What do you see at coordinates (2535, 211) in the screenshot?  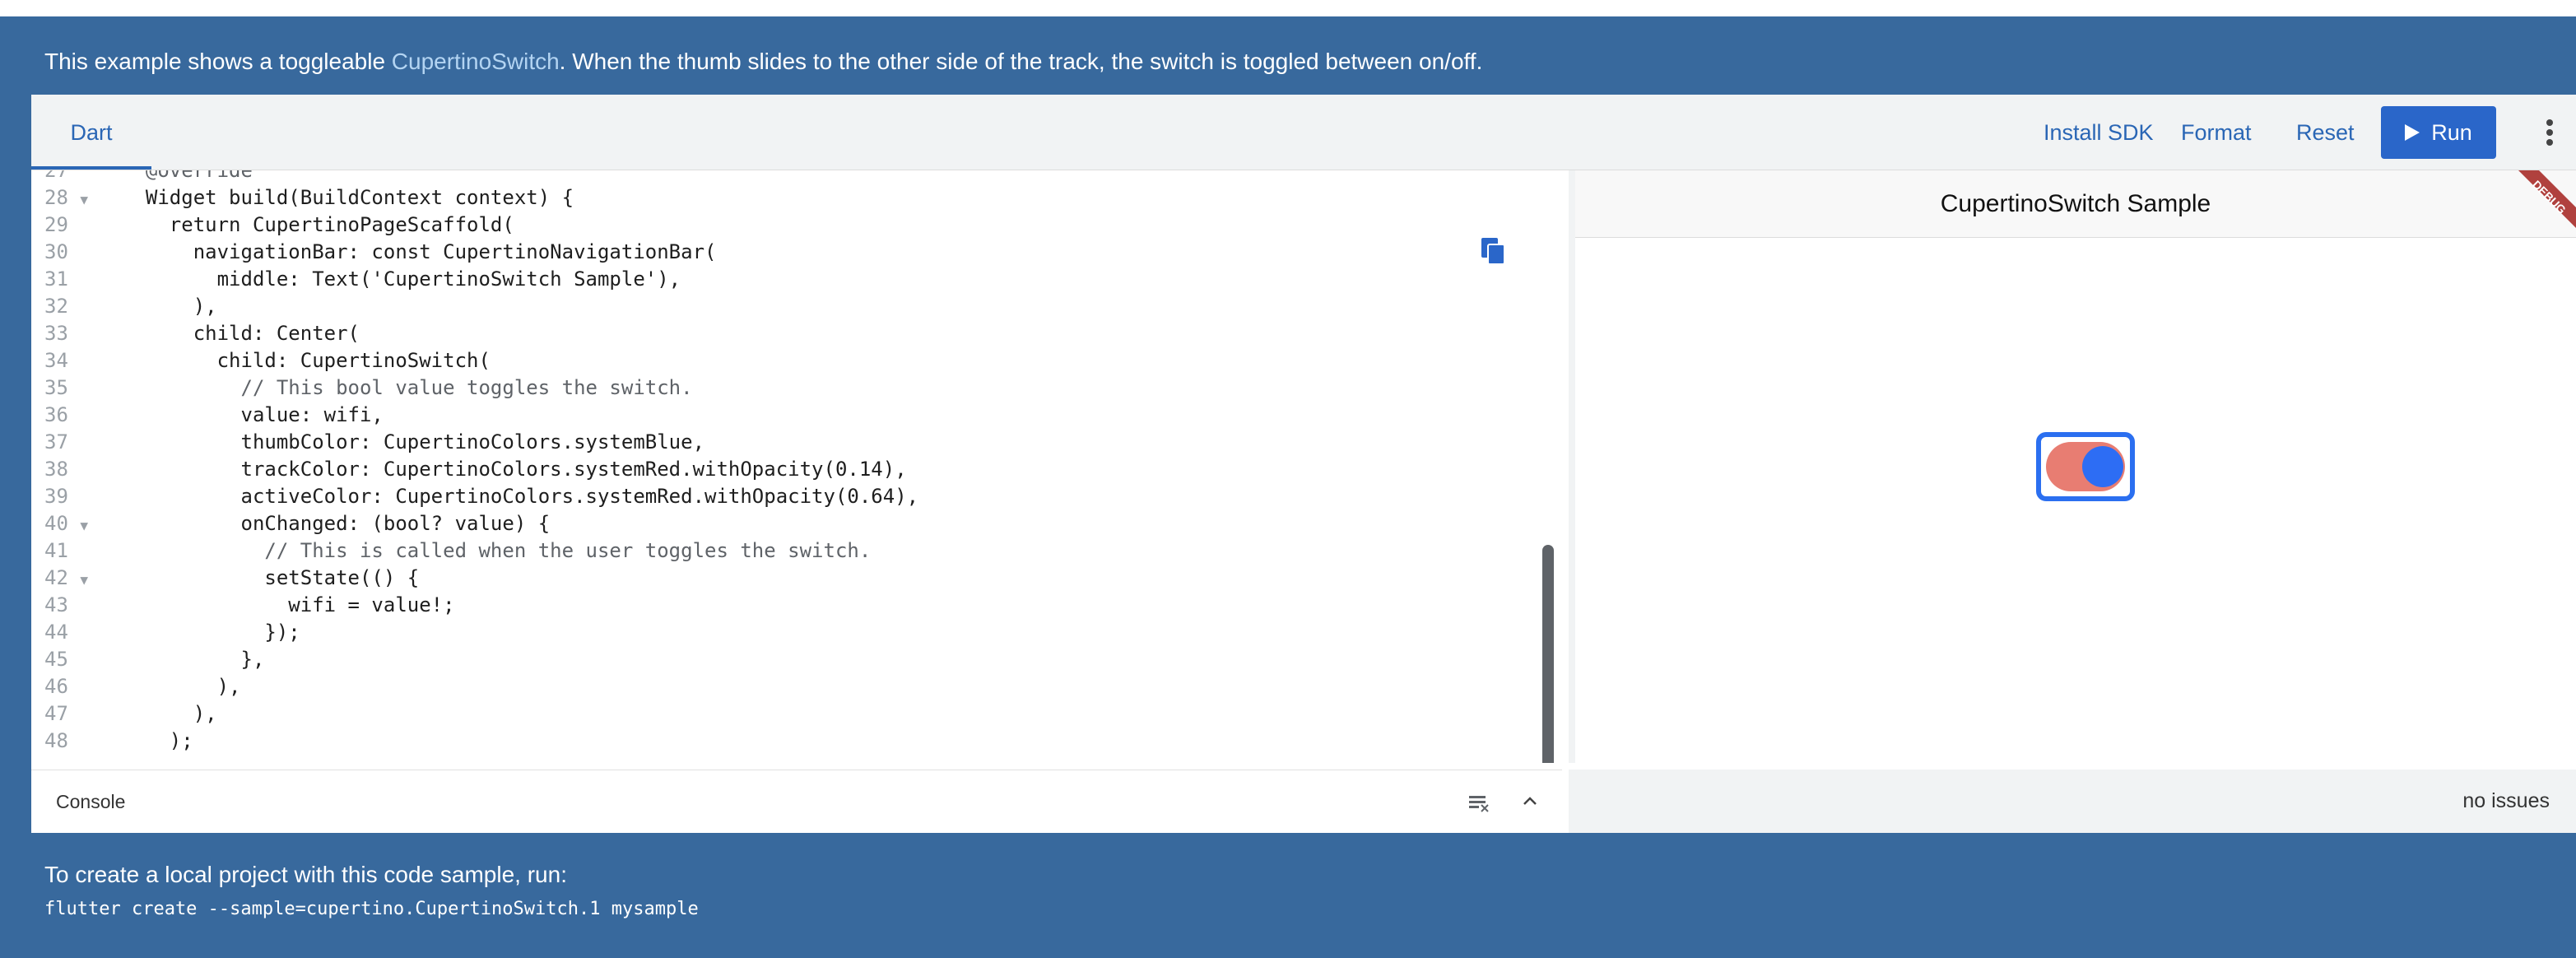 I see `debug-banner: DEBUG` at bounding box center [2535, 211].